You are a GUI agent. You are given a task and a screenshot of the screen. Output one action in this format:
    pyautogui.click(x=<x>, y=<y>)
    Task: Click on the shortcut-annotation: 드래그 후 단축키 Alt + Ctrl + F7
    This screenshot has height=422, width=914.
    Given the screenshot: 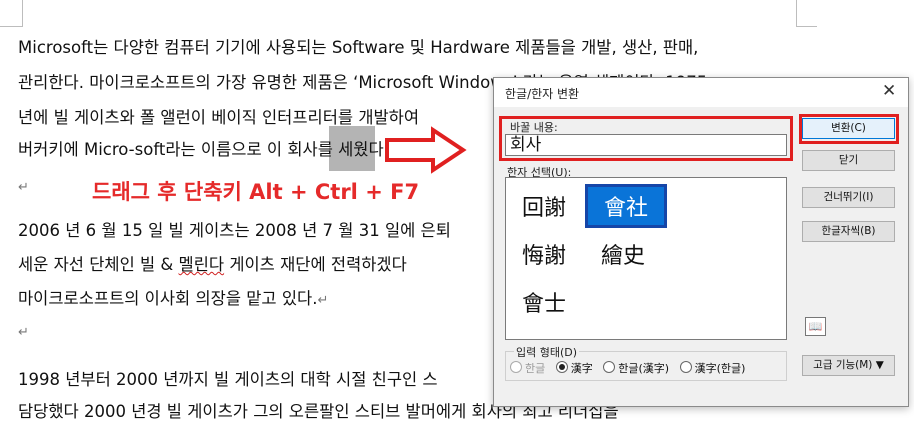 What is the action you would take?
    pyautogui.click(x=256, y=192)
    